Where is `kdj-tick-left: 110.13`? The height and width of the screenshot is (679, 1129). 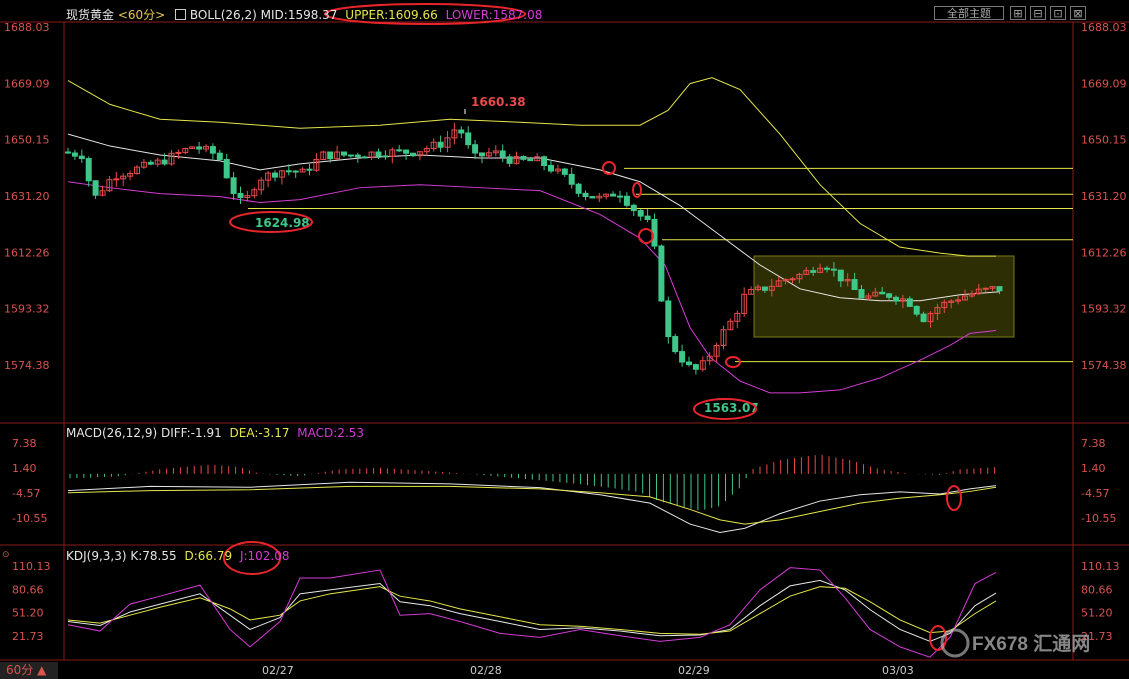
kdj-tick-left: 110.13 is located at coordinates (31, 566).